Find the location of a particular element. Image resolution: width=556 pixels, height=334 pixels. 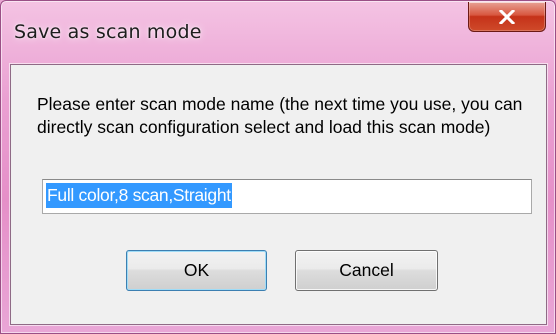

selected-text: Full color,8 scan,Straight is located at coordinates (139, 195).